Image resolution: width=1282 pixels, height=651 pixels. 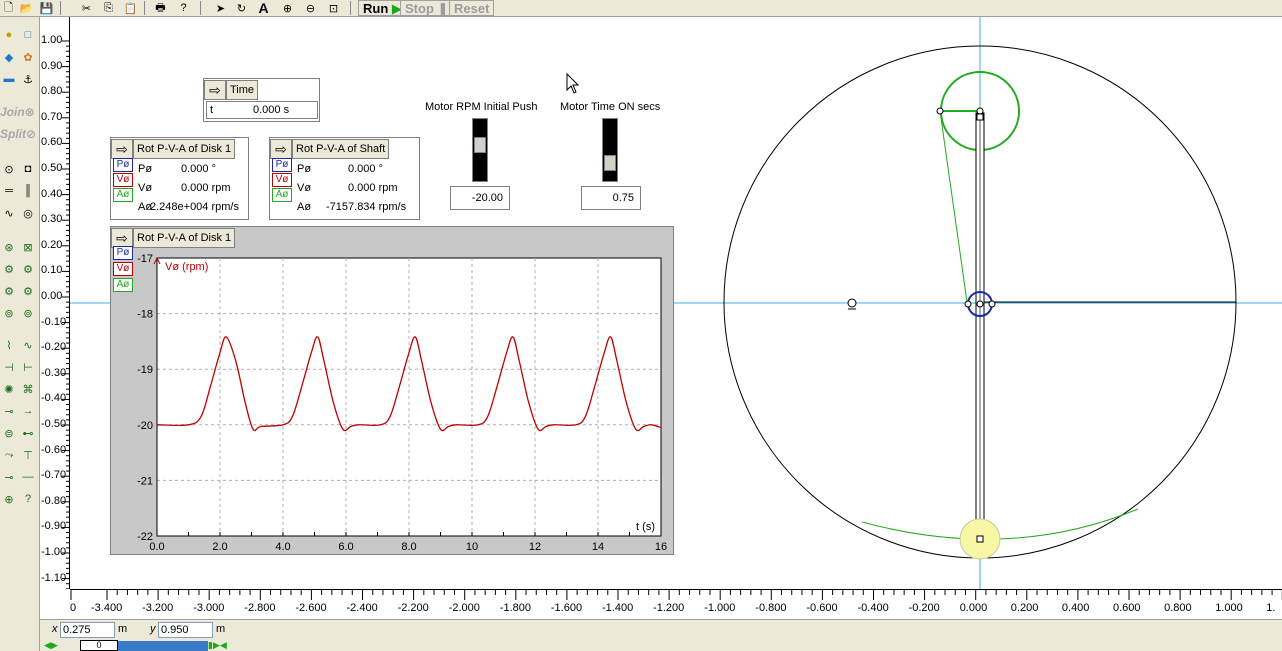 What do you see at coordinates (9, 455) in the screenshot?
I see `control-icon: ⤳` at bounding box center [9, 455].